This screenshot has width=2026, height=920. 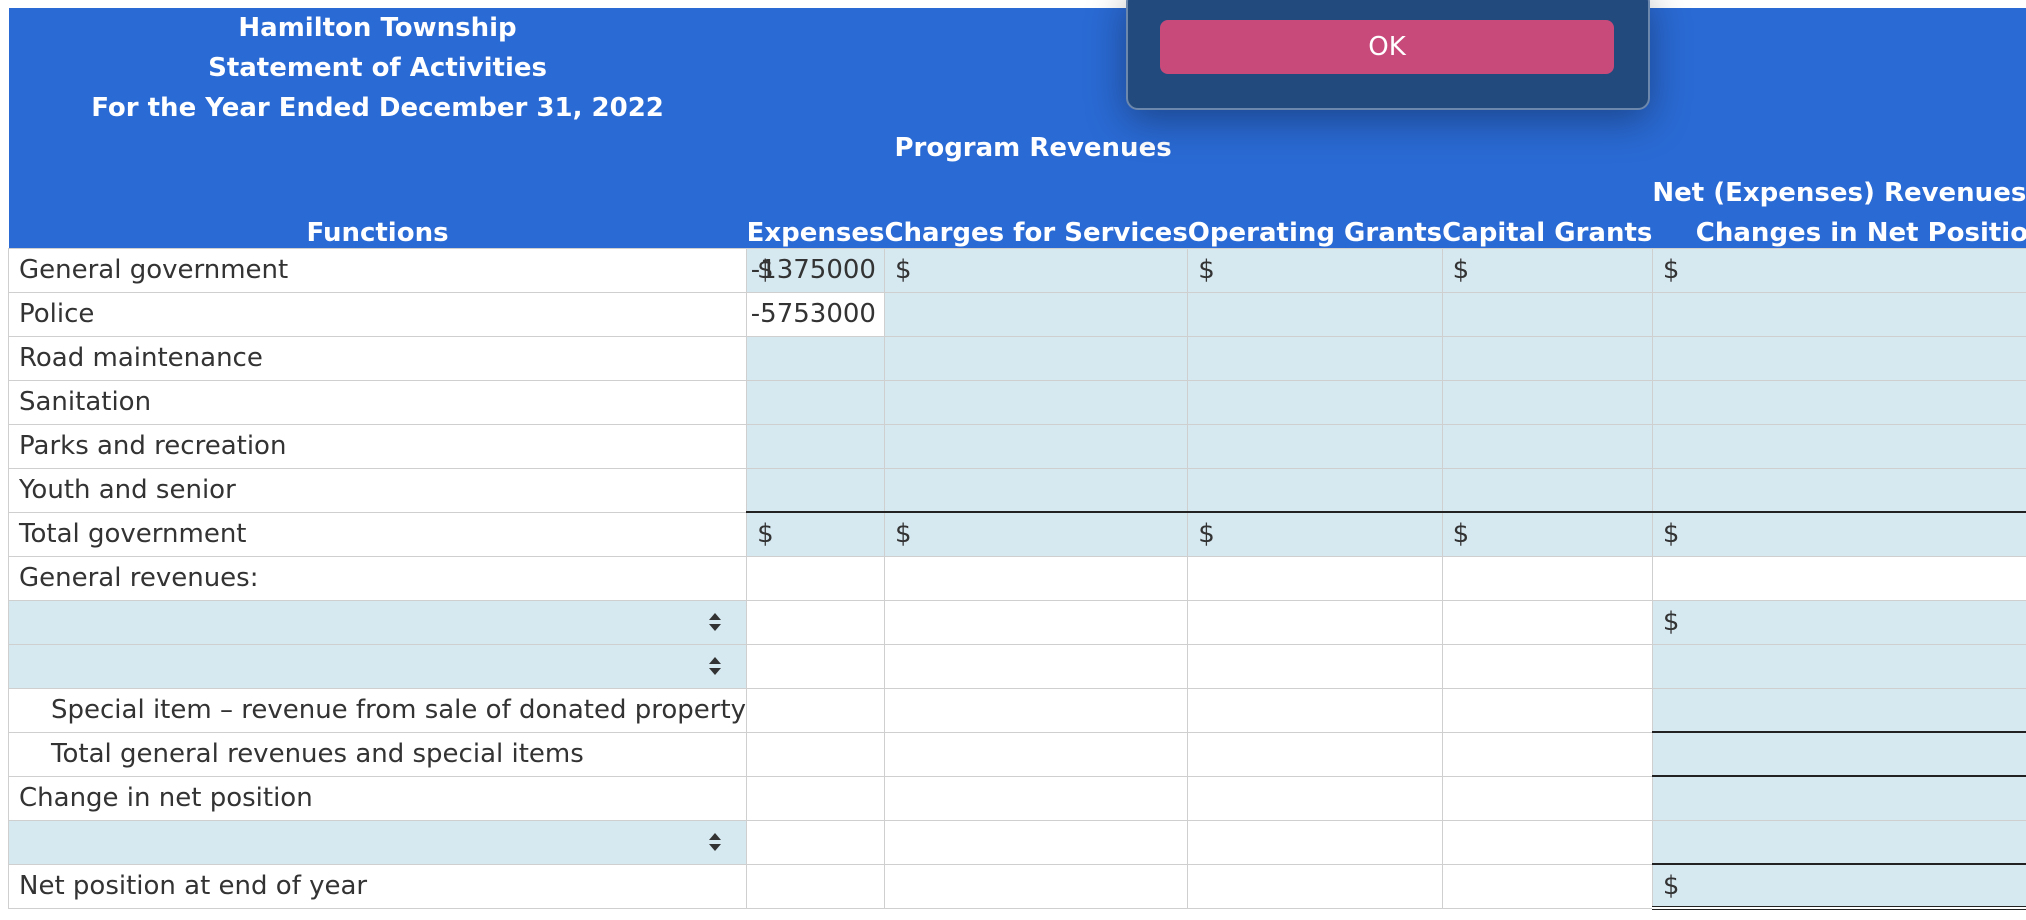 I want to click on row-label: Change in net position, so click(x=377, y=798).